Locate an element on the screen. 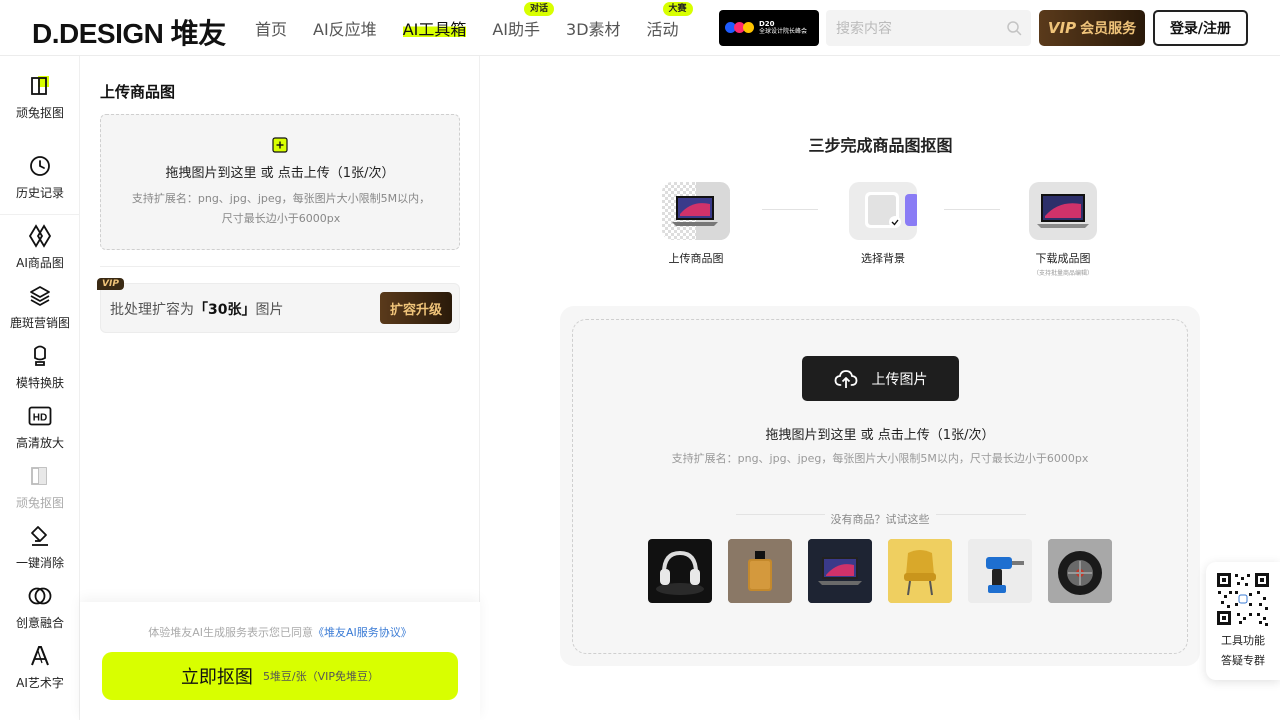 Image resolution: width=1280 pixels, height=720 pixels. nav-ai-assistant: AI助手 对话 is located at coordinates (523, 21).